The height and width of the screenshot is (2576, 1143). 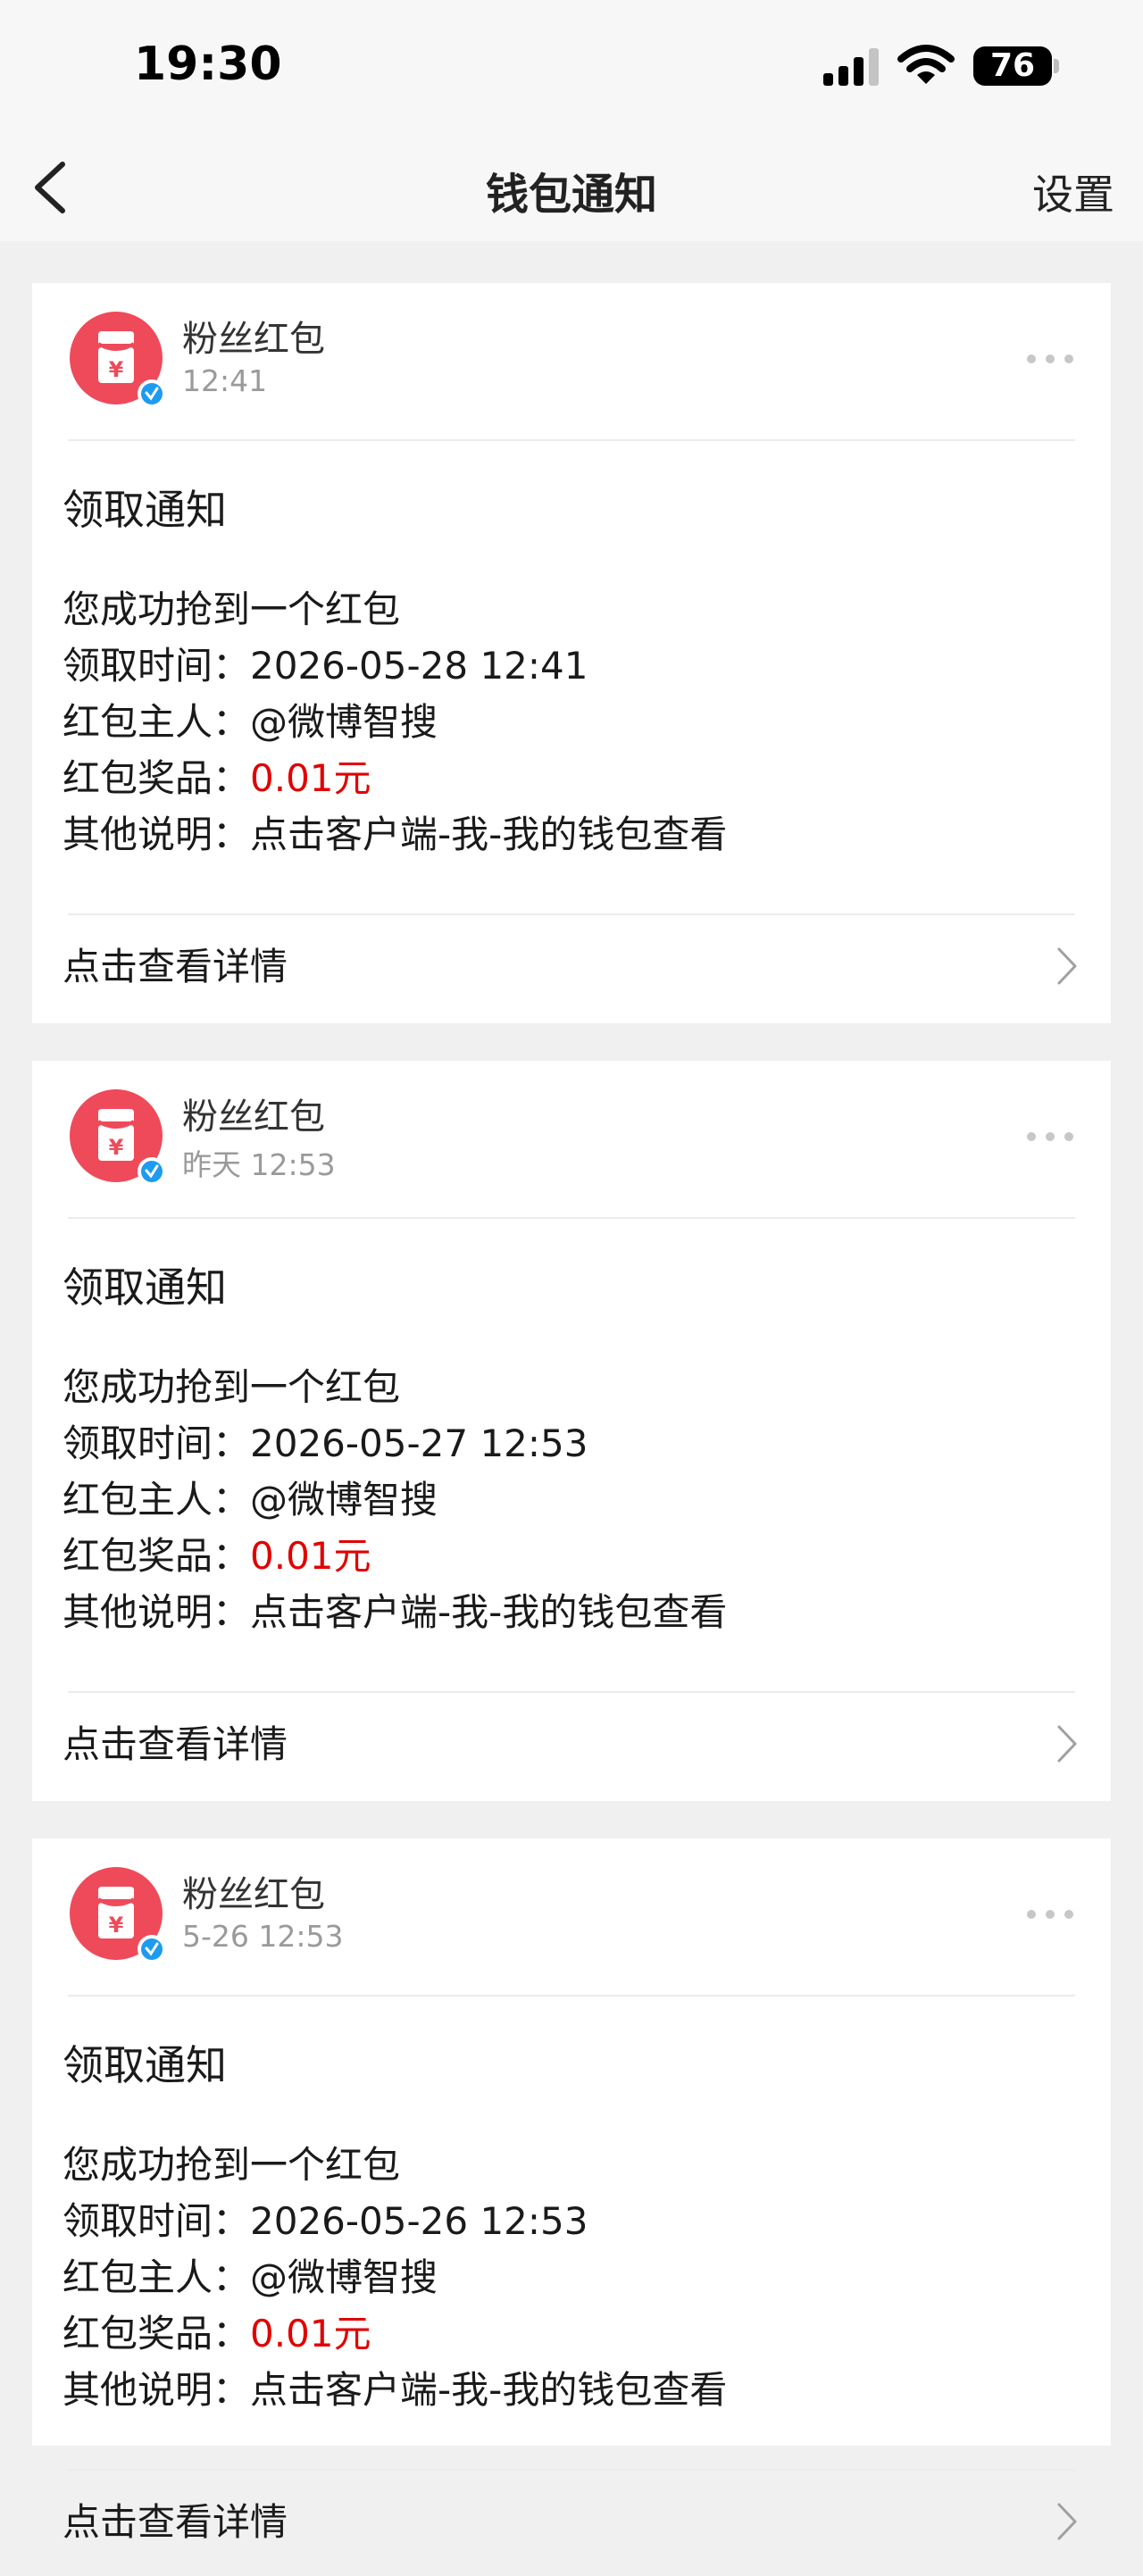 What do you see at coordinates (1073, 192) in the screenshot?
I see `settings-button: 设置` at bounding box center [1073, 192].